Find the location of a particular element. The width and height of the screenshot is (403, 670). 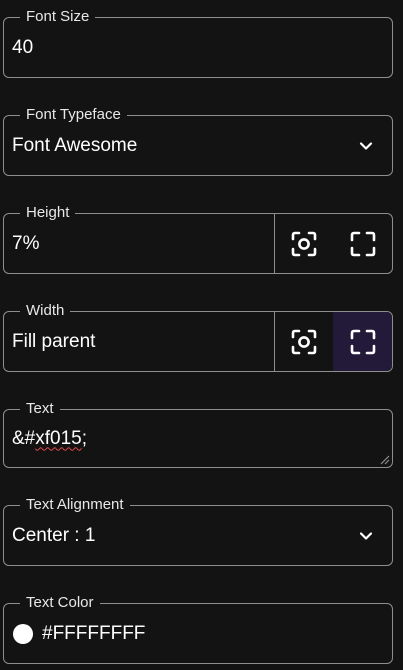

text-color-label: Text Color is located at coordinates (60, 603).